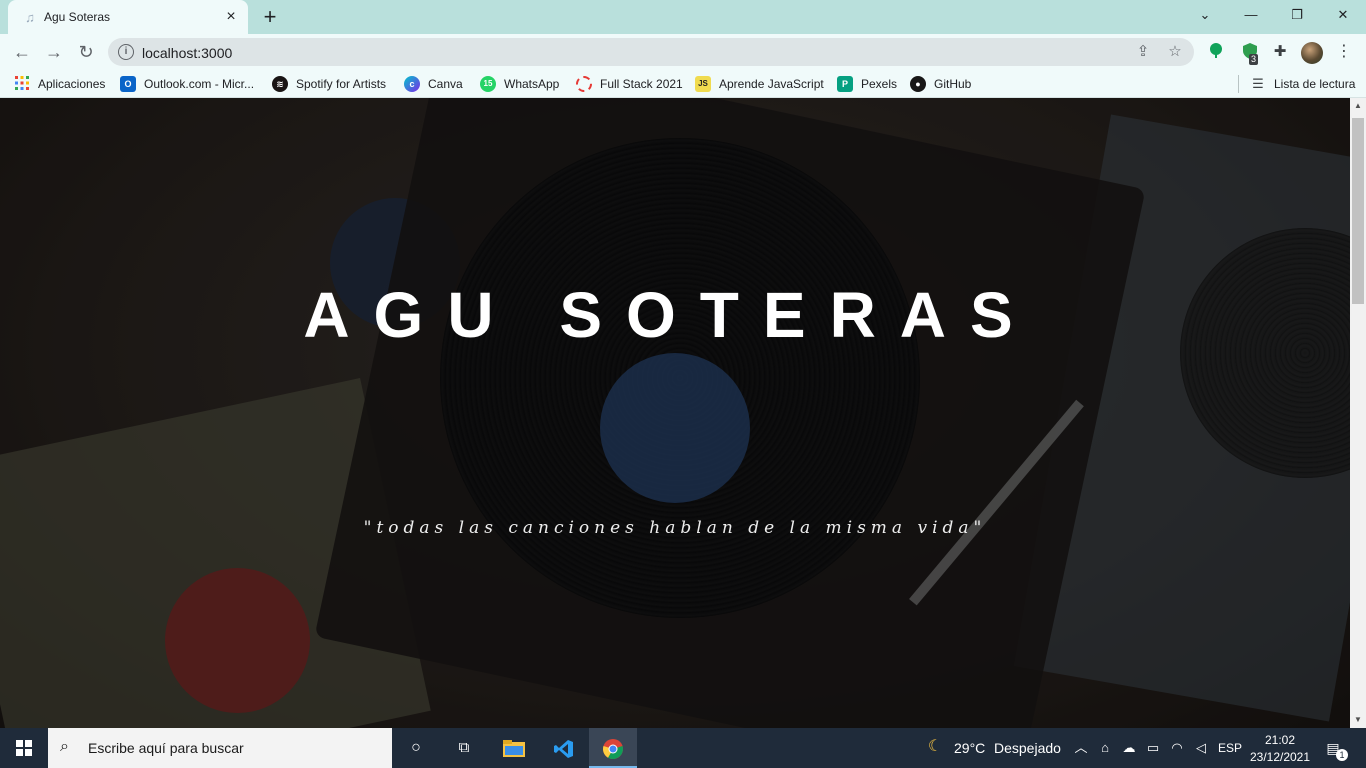  I want to click on bookmark-label: Pexels, so click(879, 84).